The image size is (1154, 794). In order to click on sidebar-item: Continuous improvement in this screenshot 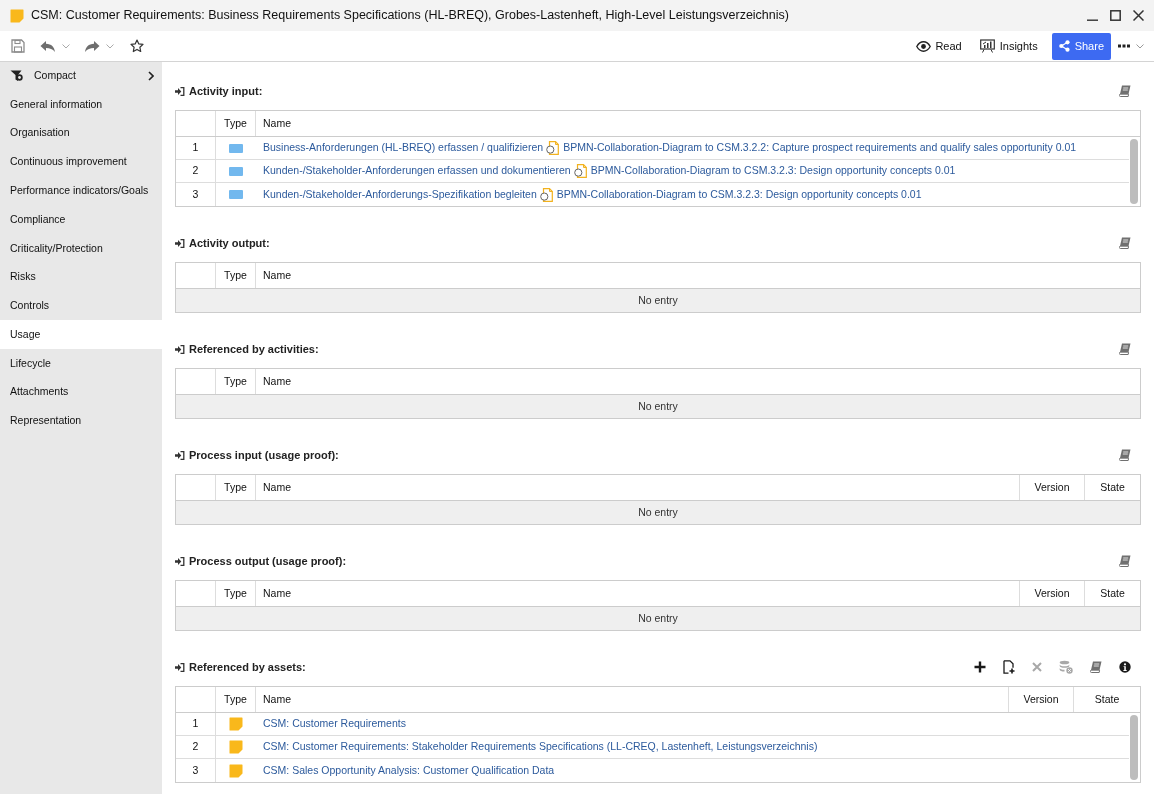, I will do `click(81, 162)`.